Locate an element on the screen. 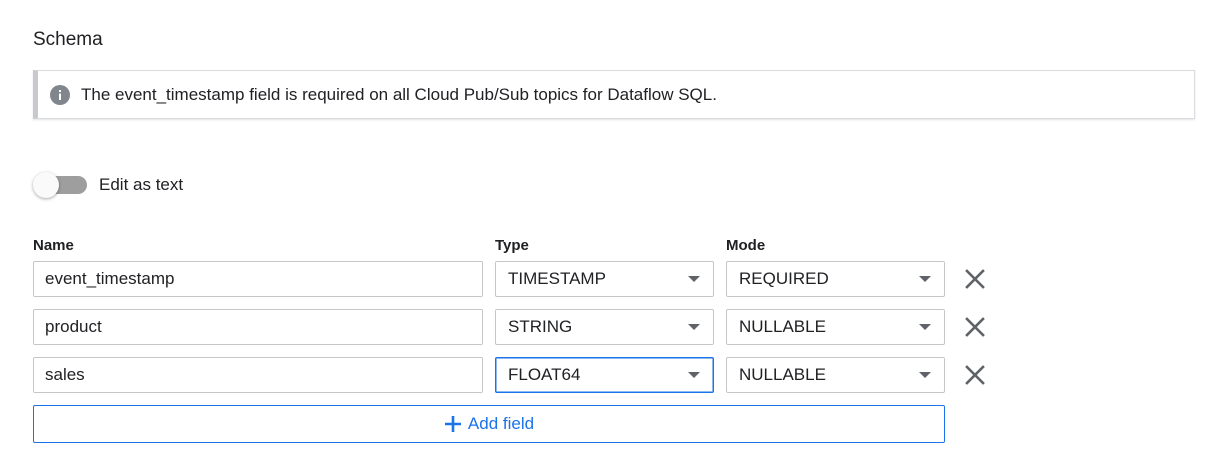 This screenshot has width=1227, height=458. add-field-button: Add field is located at coordinates (489, 424).